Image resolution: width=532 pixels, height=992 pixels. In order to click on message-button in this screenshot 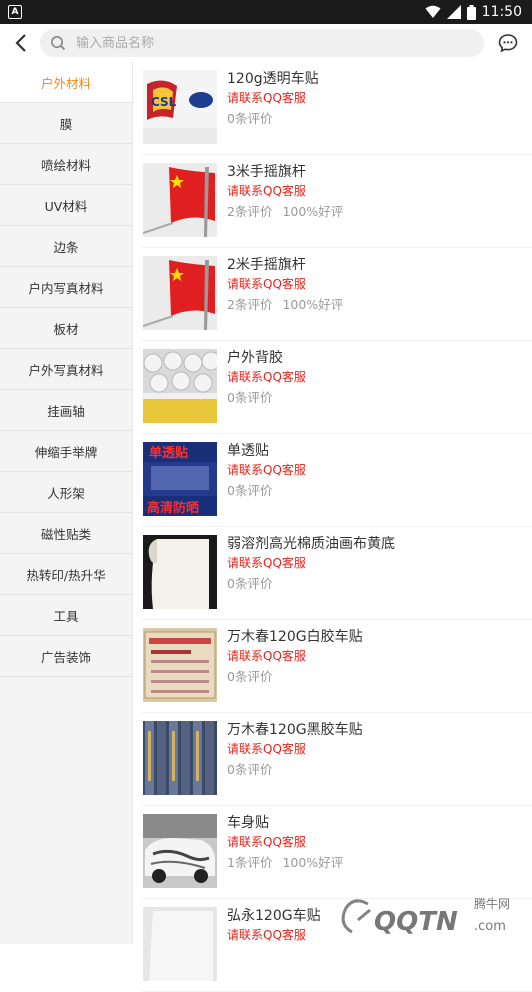, I will do `click(508, 43)`.